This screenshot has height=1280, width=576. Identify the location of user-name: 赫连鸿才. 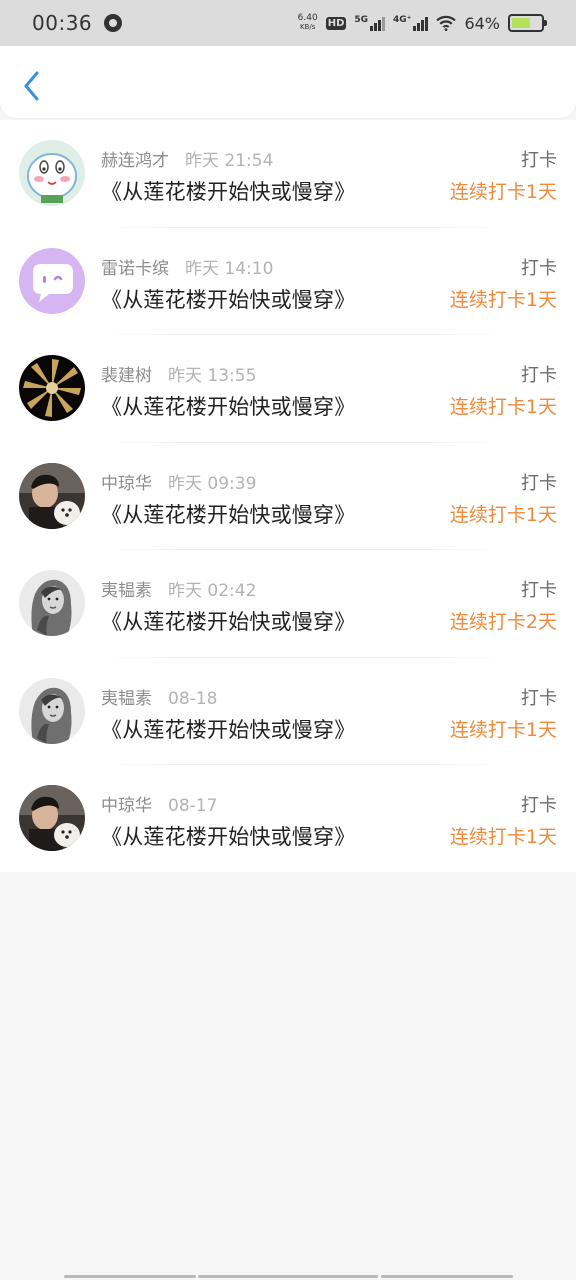
(135, 158).